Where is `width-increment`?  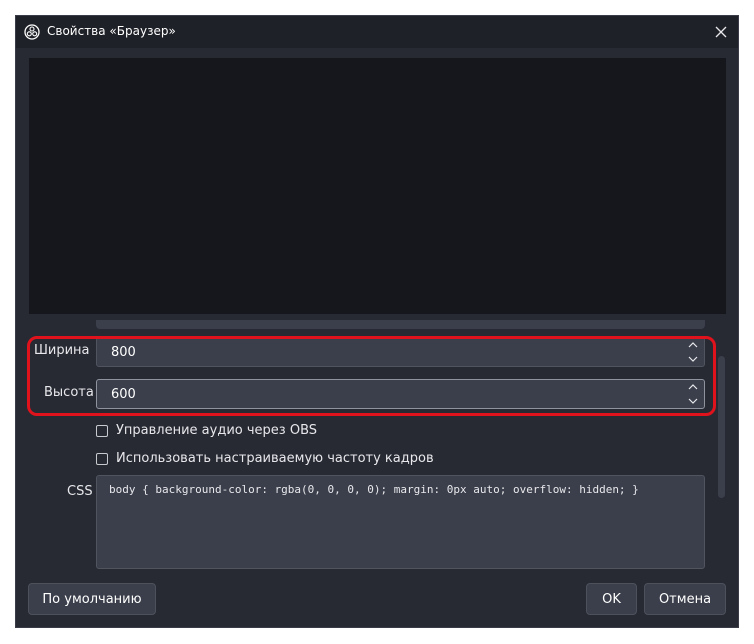
width-increment is located at coordinates (693, 345).